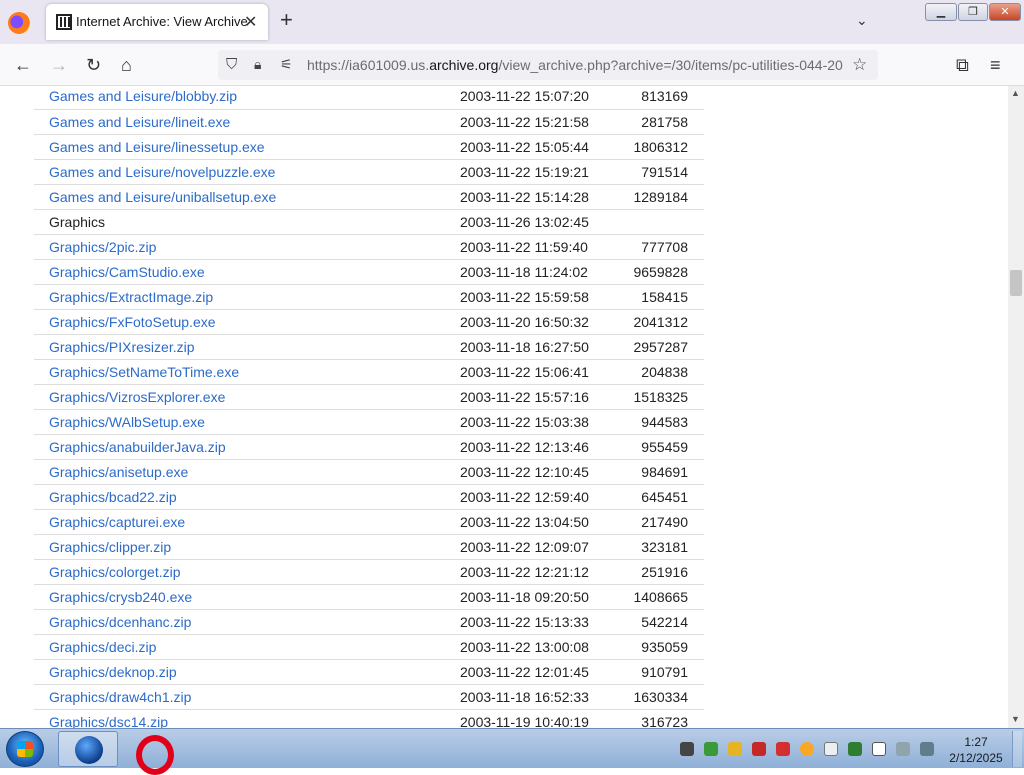 This screenshot has height=775, width=1024. What do you see at coordinates (1016, 283) in the screenshot?
I see `scrollbar-thumb` at bounding box center [1016, 283].